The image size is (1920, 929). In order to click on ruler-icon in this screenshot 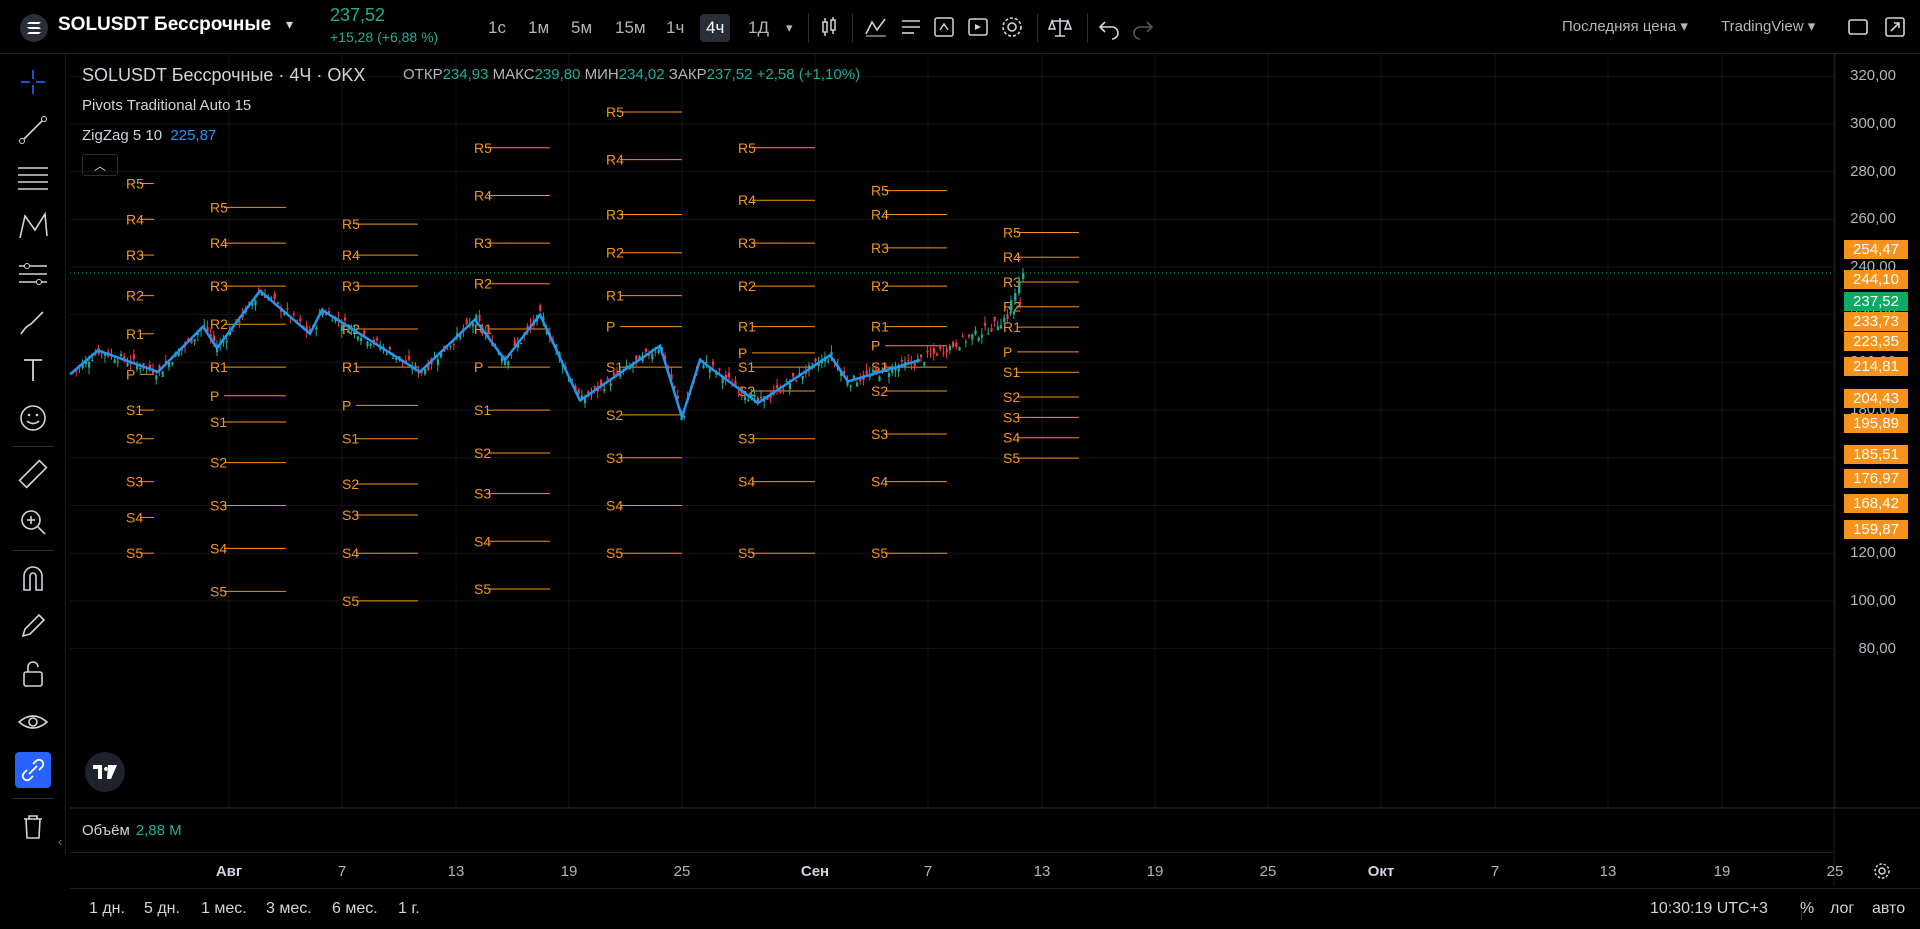, I will do `click(33, 474)`.